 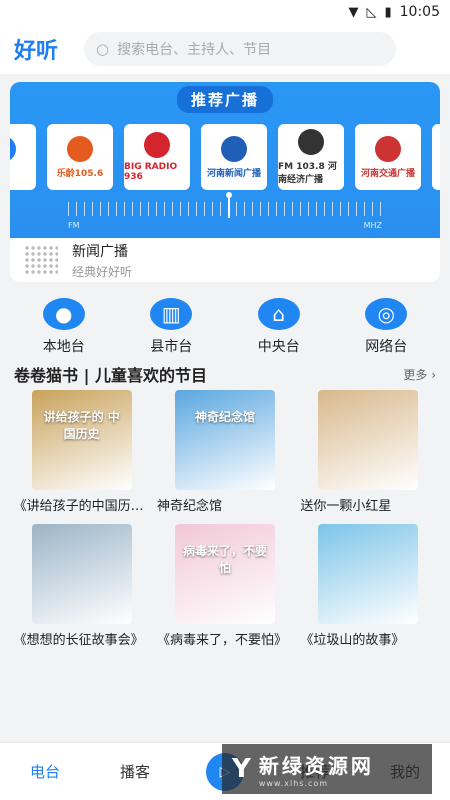 What do you see at coordinates (151, 172) in the screenshot?
I see `station-name: BIG RADIO 936` at bounding box center [151, 172].